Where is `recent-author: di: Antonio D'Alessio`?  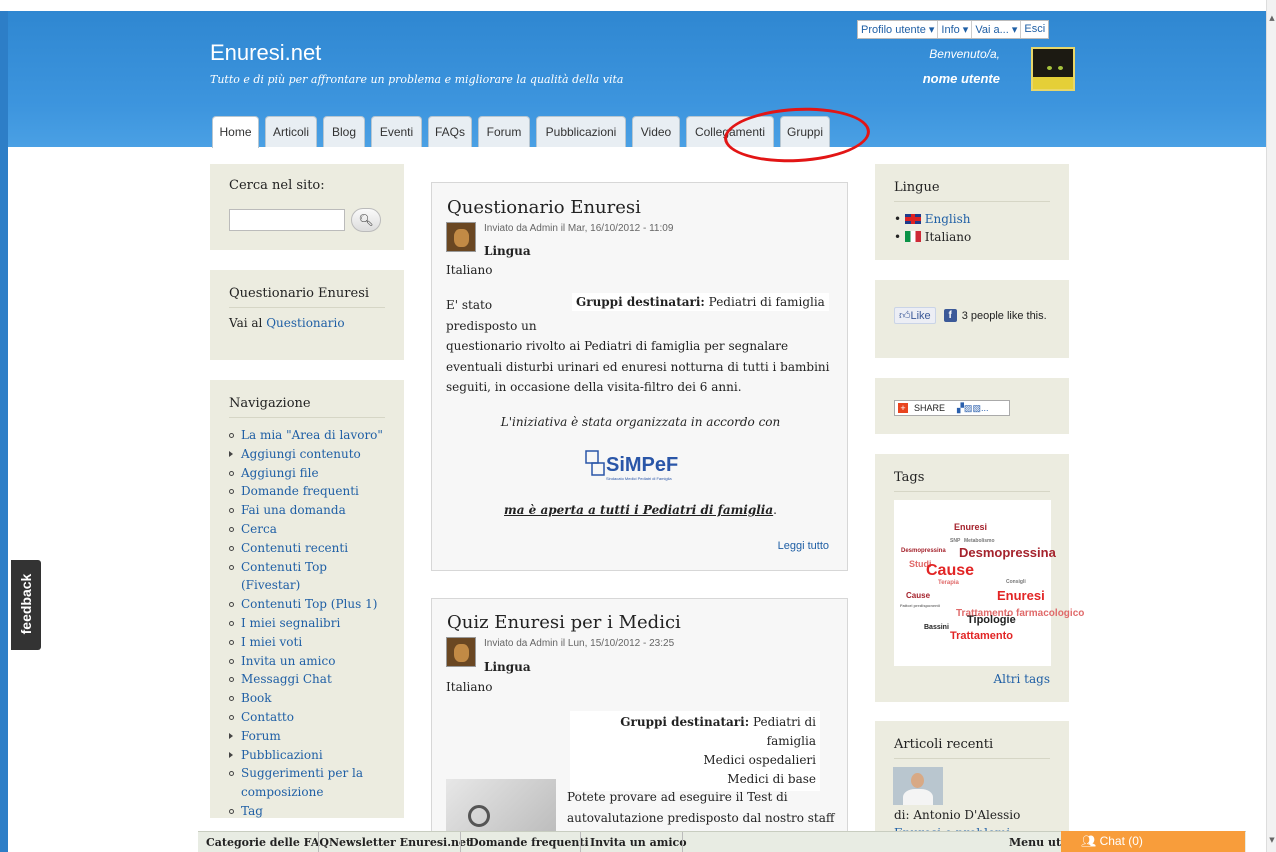 recent-author: di: Antonio D'Alessio is located at coordinates (957, 815).